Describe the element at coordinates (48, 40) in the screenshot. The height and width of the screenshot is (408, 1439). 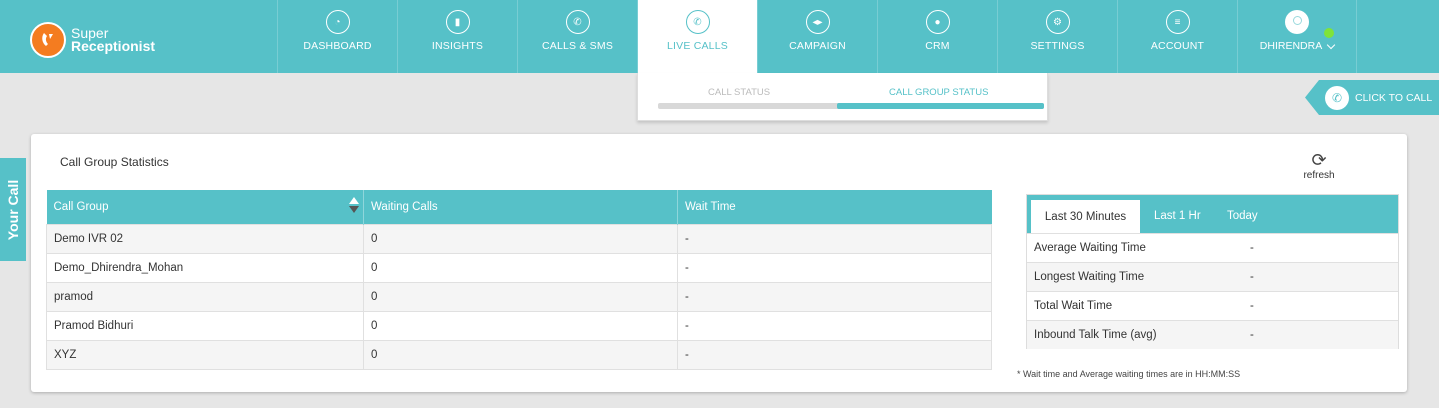
I see `logo-icon` at that location.